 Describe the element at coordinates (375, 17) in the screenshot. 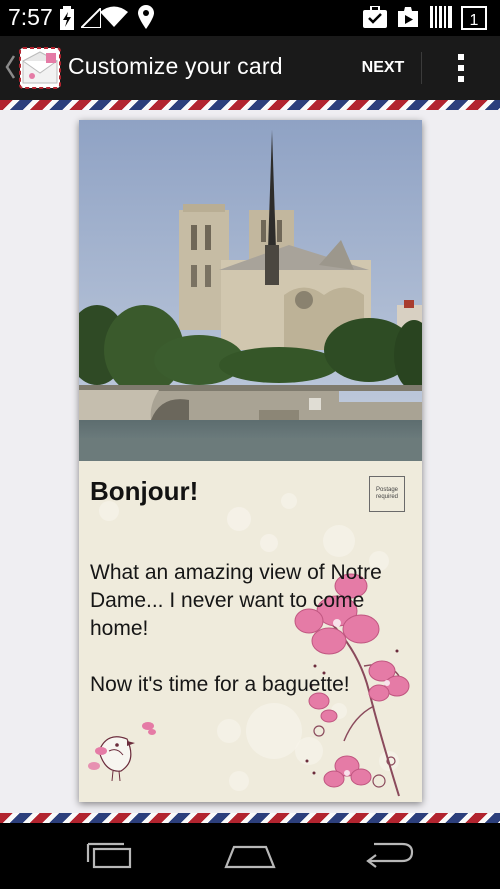

I see `task-check-icon` at that location.